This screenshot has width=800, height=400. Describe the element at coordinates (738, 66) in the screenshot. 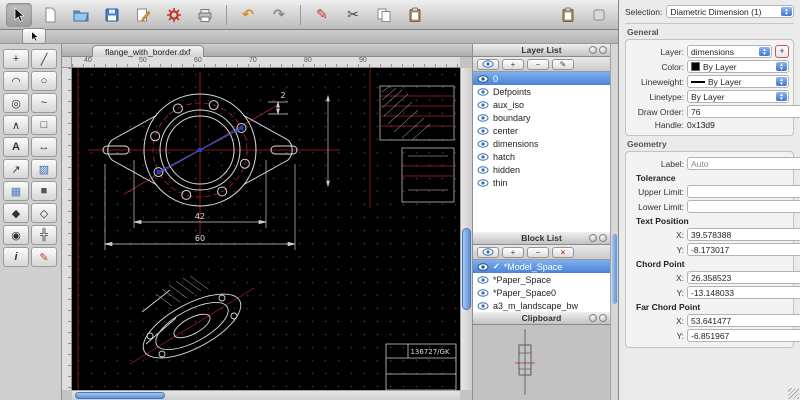

I see `color-dropdown: By Layer ▲ ▼` at that location.